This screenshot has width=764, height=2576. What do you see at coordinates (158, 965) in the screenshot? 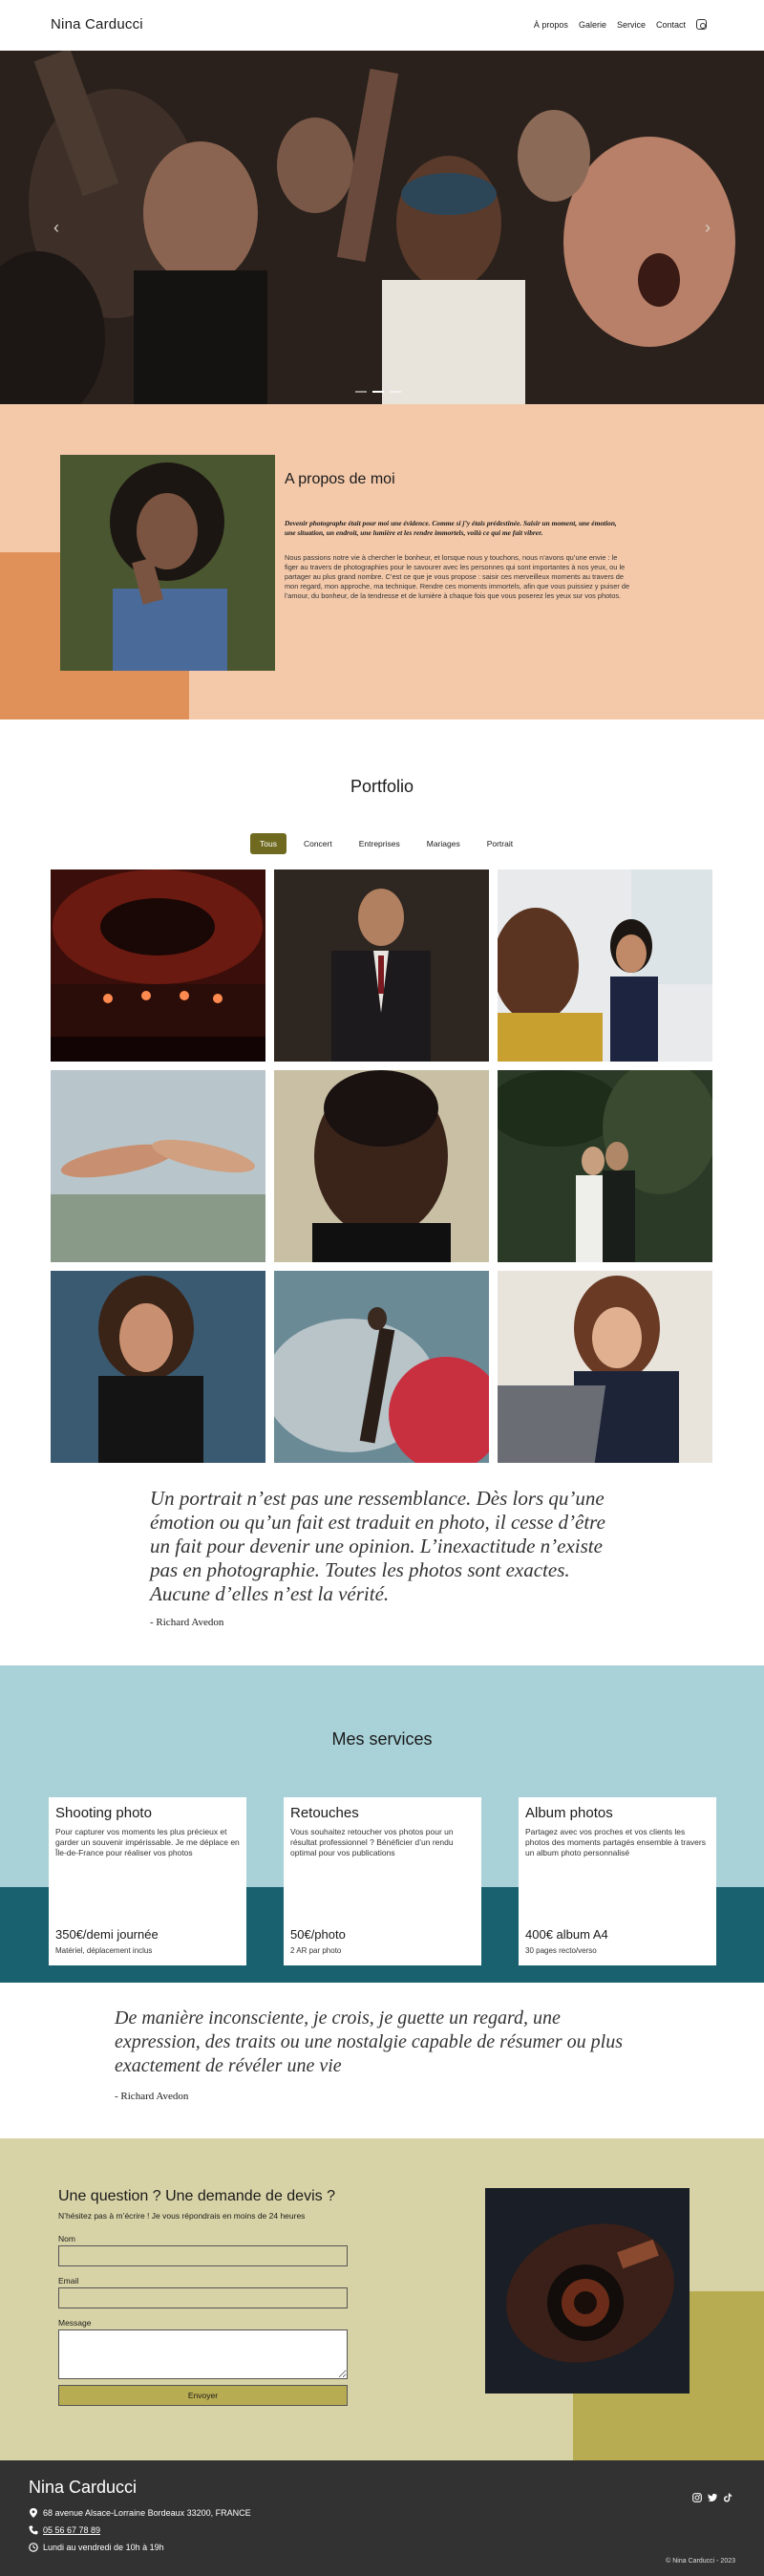
I see `gallery-image-concert-hall` at bounding box center [158, 965].